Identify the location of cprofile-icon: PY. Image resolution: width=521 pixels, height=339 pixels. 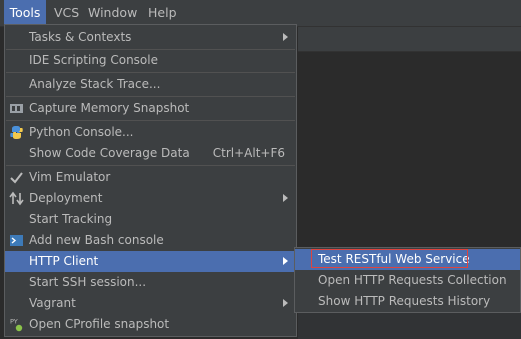
(16, 325).